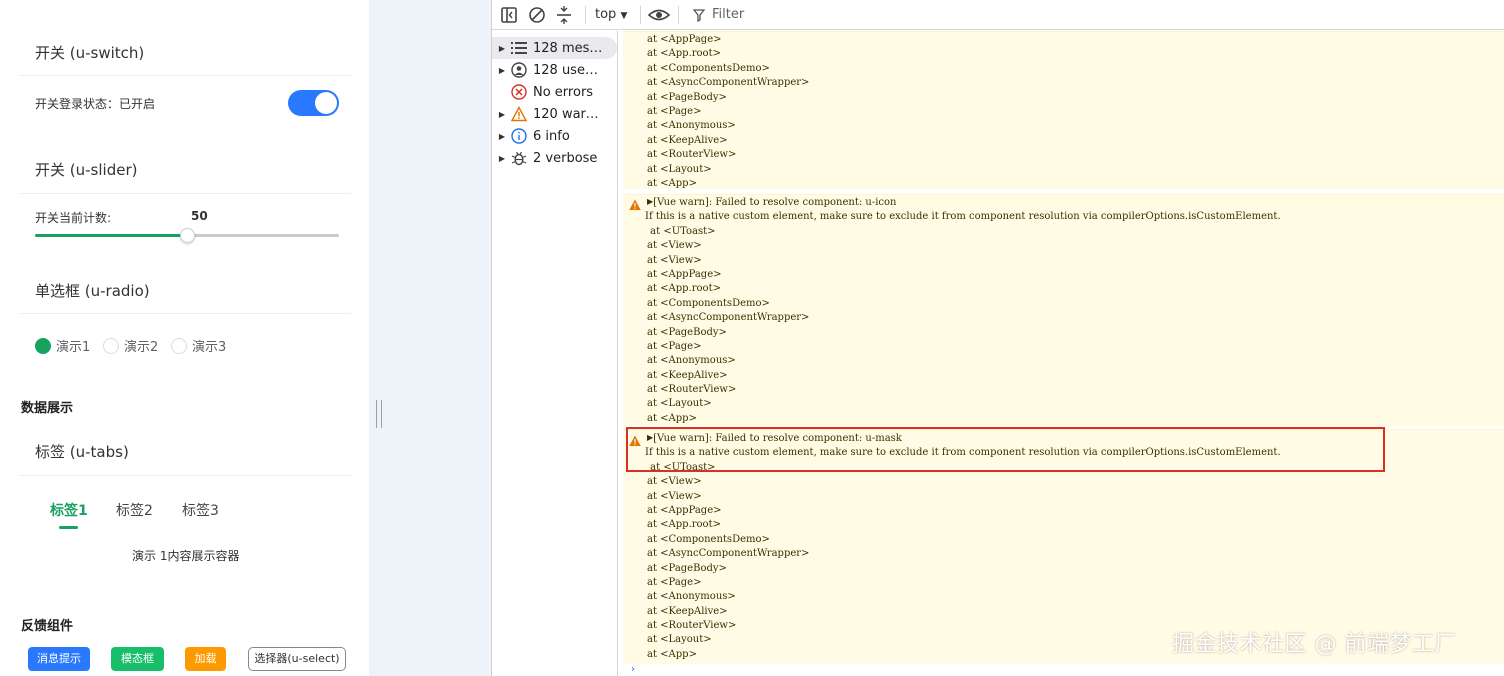 Image resolution: width=1504 pixels, height=676 pixels. What do you see at coordinates (326, 103) in the screenshot?
I see `switch-knob` at bounding box center [326, 103].